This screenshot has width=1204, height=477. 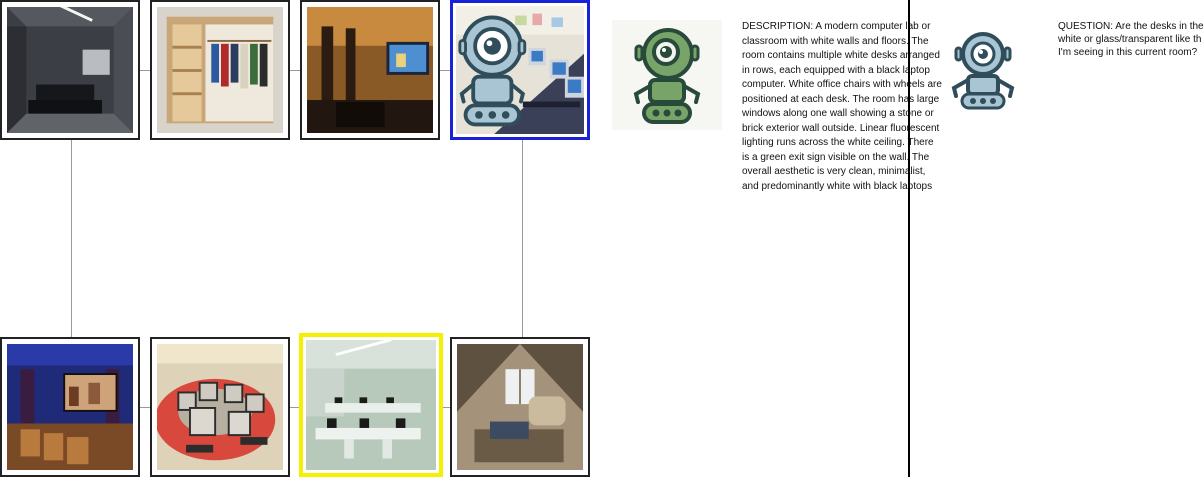 I want to click on tv-lounge-photo, so click(x=370, y=70).